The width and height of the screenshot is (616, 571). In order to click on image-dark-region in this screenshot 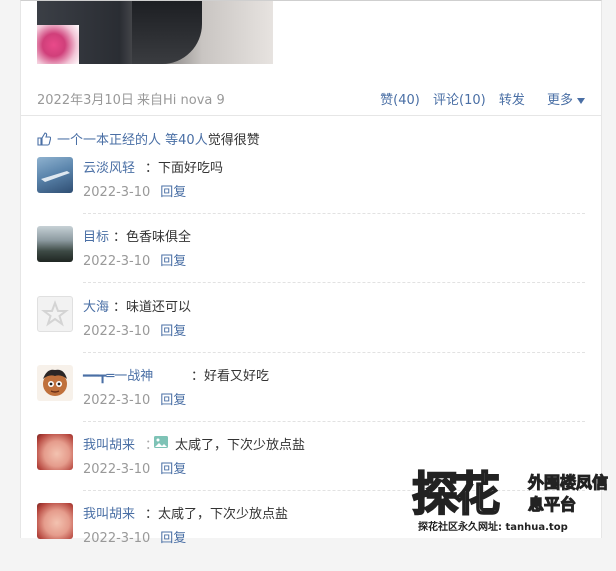, I will do `click(167, 32)`.